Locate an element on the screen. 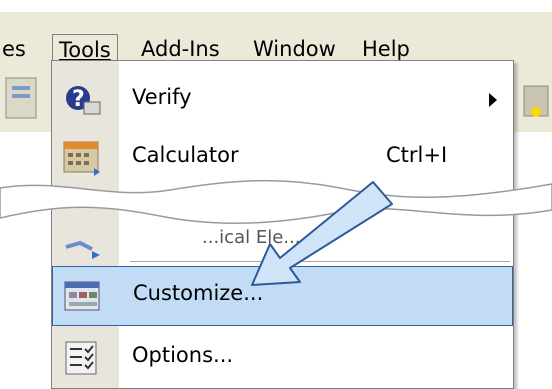  verify-label: Verify is located at coordinates (162, 97).